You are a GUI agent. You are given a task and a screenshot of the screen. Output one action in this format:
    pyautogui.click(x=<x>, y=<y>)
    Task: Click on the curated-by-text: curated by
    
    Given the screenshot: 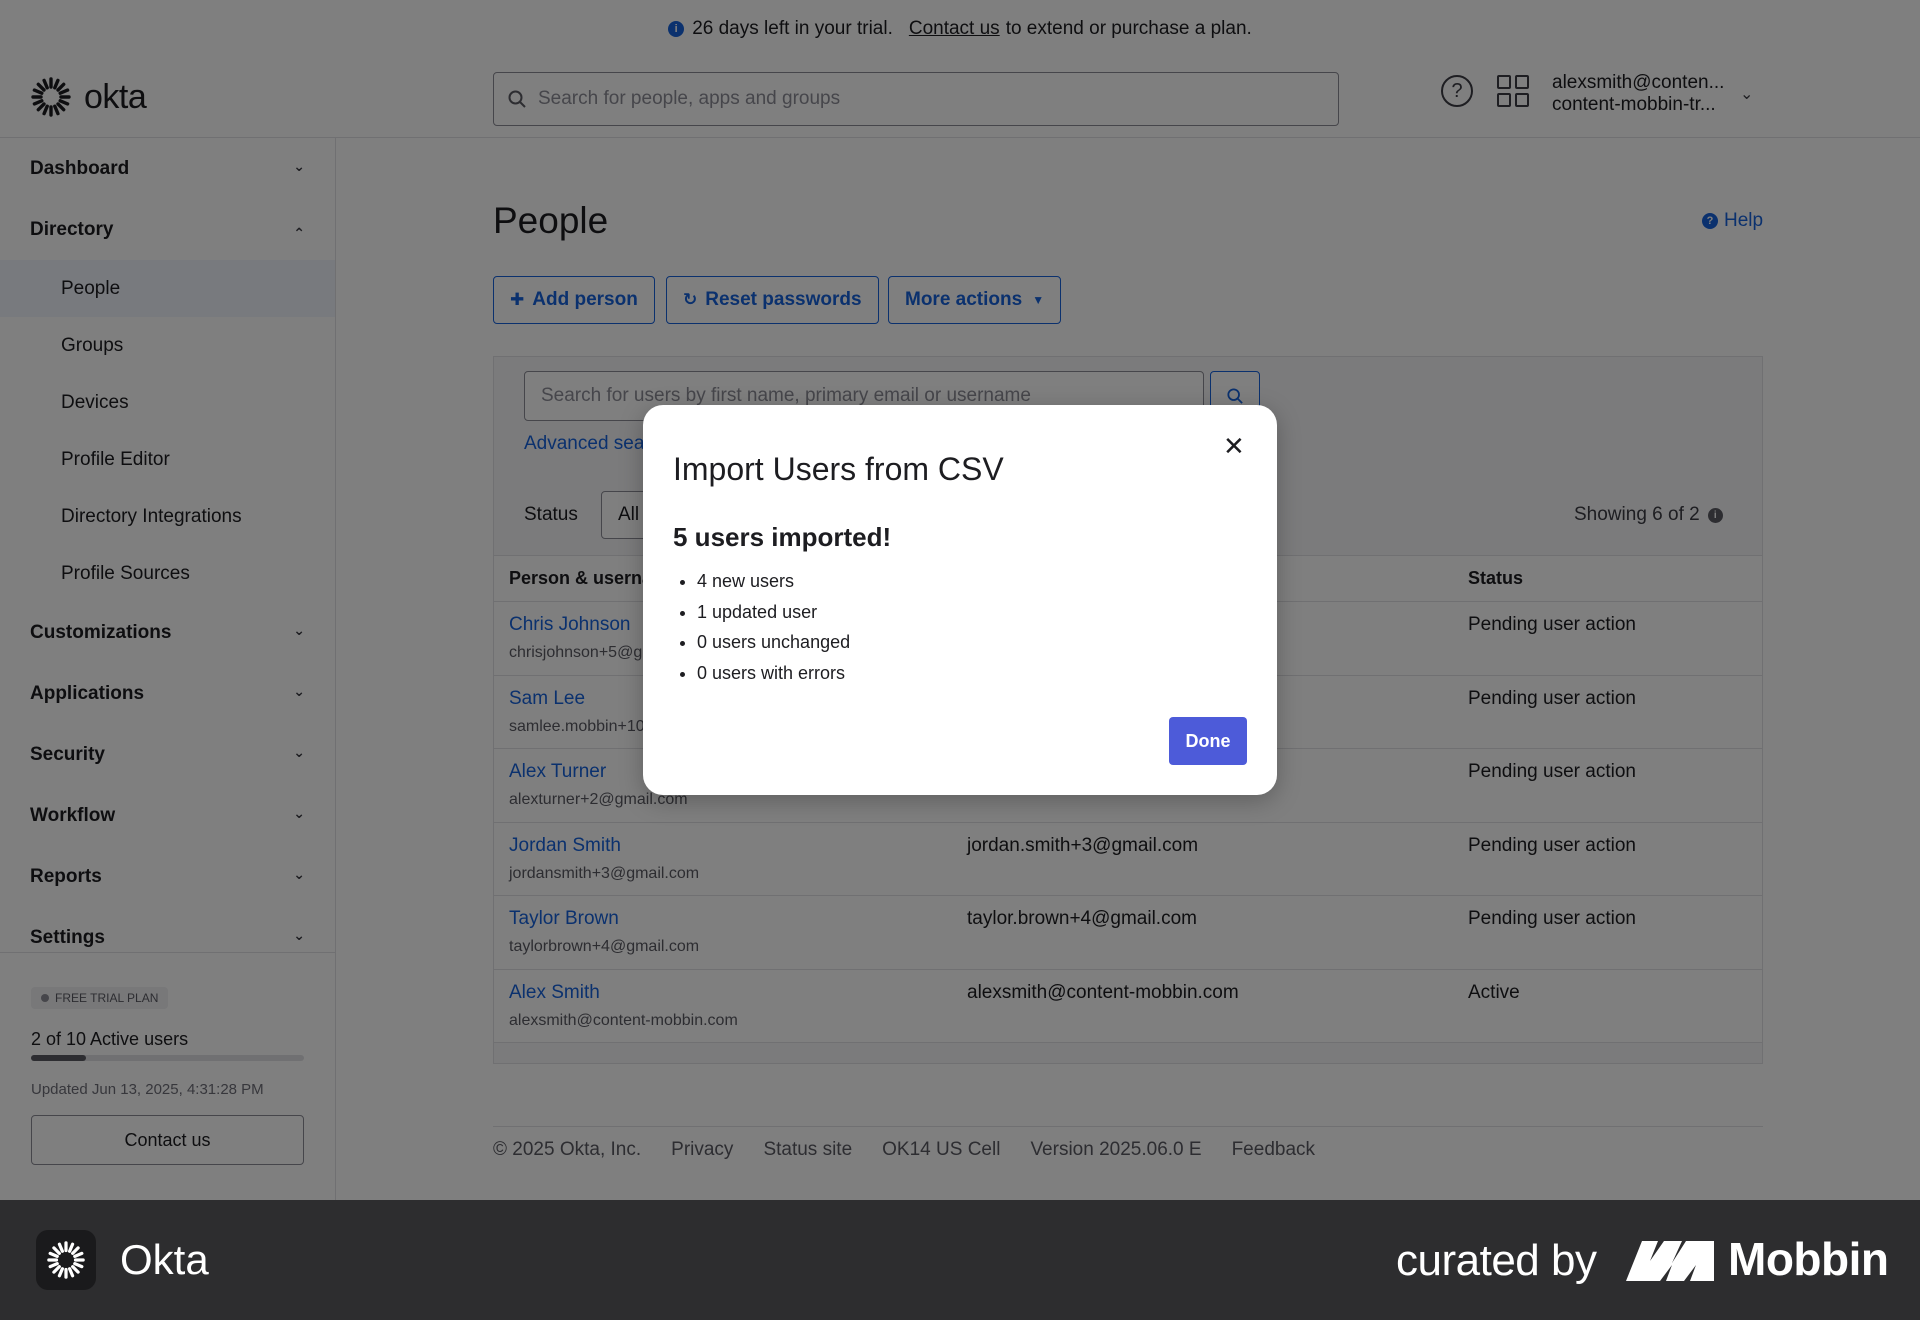 What is the action you would take?
    pyautogui.click(x=1496, y=1260)
    